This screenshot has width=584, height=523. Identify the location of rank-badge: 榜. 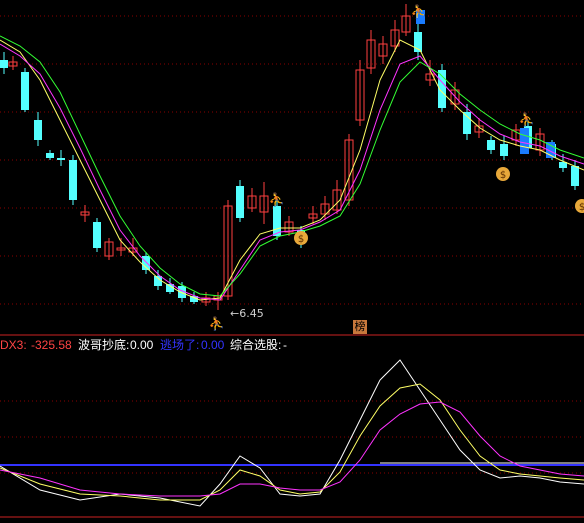
(360, 327).